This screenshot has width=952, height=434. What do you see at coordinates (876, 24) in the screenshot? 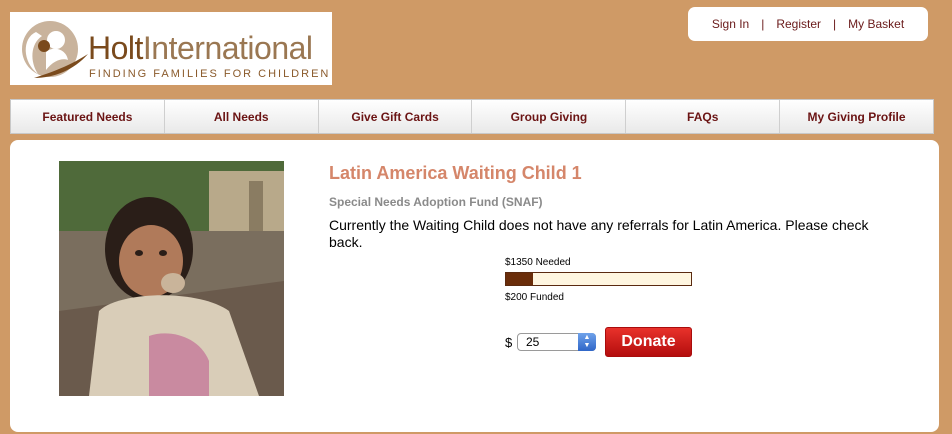
I see `my-basket-link: My Basket` at bounding box center [876, 24].